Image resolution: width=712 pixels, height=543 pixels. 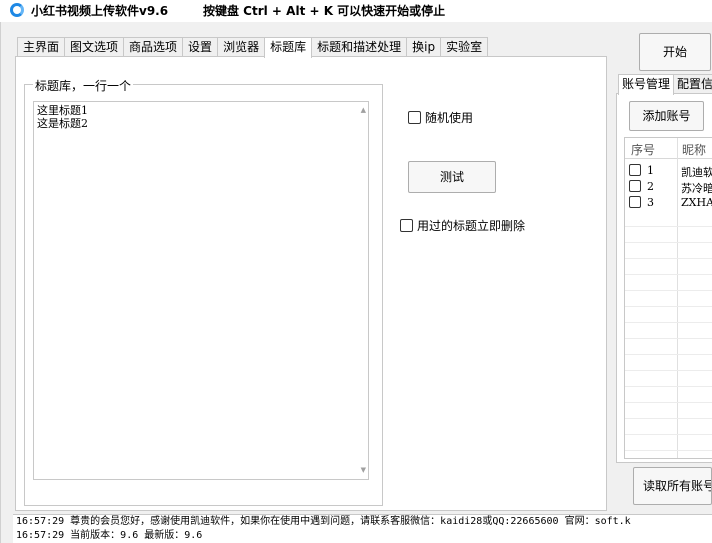 I want to click on account-panel: 添加账号 序号 昵称 1 凯迪软 2 苏冷暗 3 ZXHASI, so click(x=664, y=278).